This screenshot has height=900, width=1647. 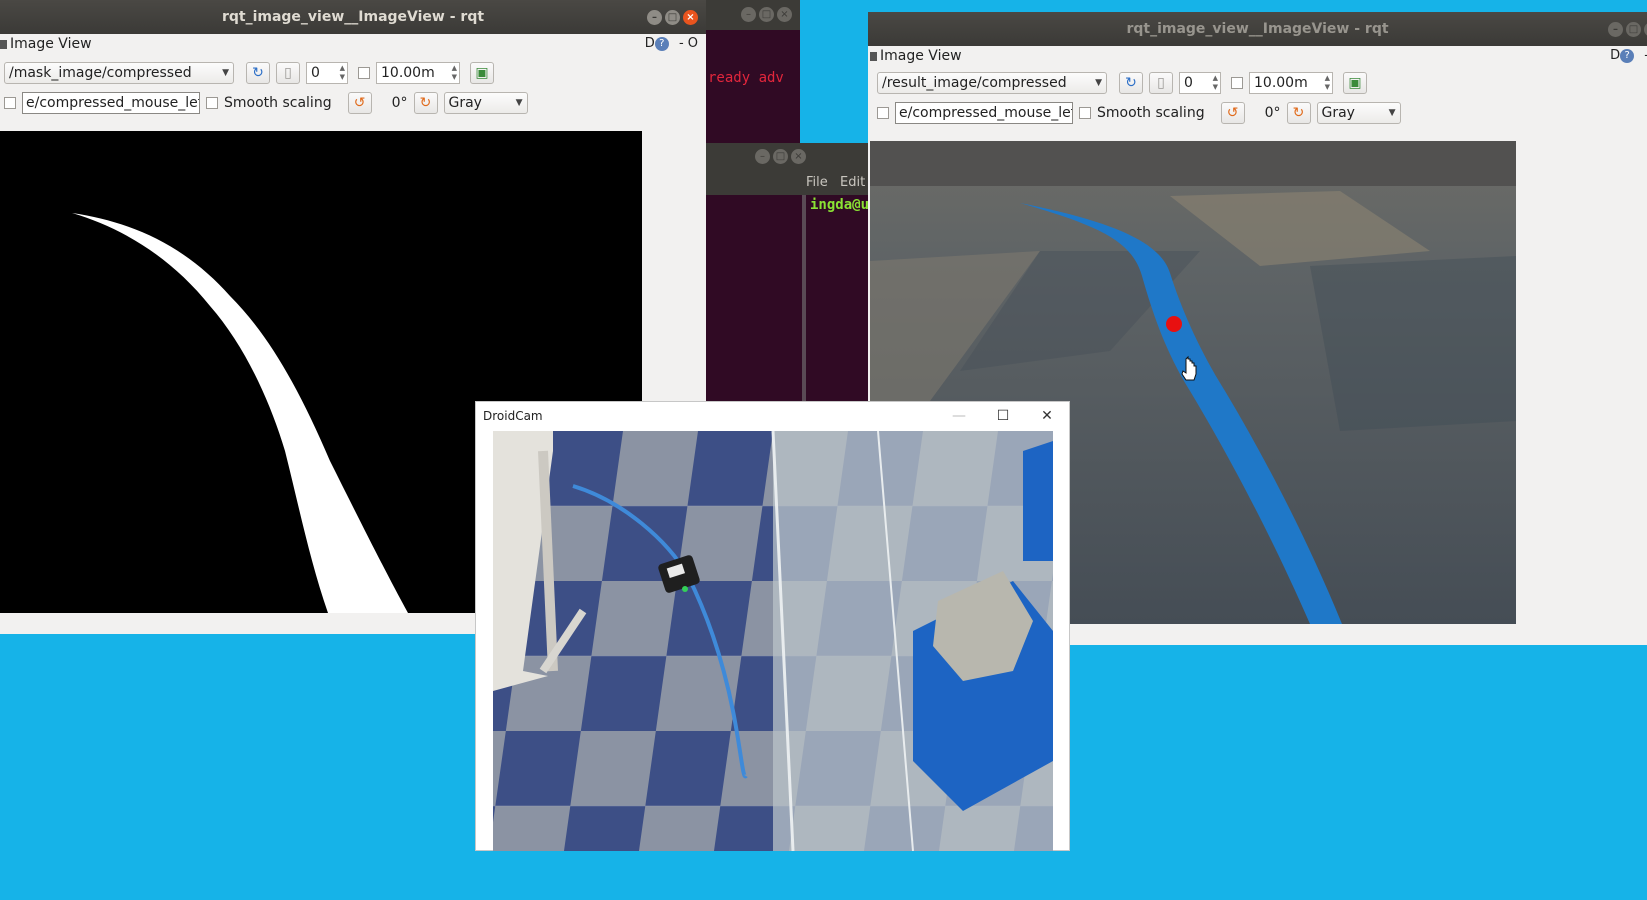 What do you see at coordinates (3, 44) in the screenshot?
I see `panel-grip-icon` at bounding box center [3, 44].